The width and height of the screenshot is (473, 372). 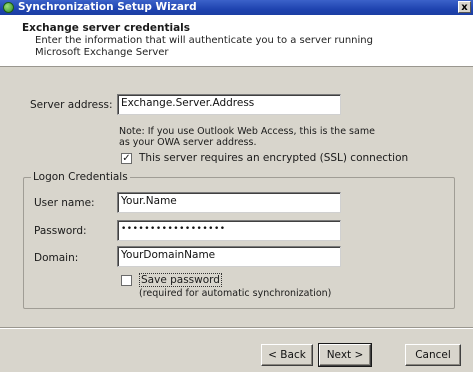 What do you see at coordinates (71, 105) in the screenshot?
I see `server-address-label: Server address:` at bounding box center [71, 105].